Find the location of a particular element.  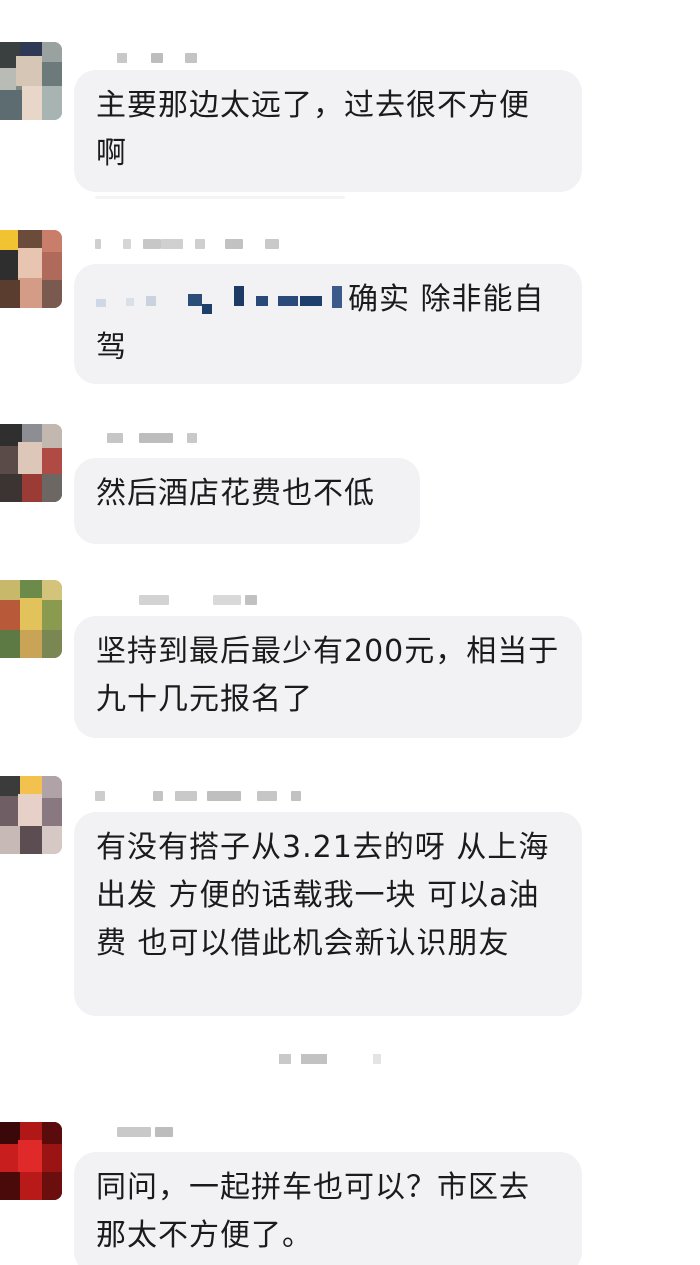

message-text: 坚持到最后最少有200元，相当于九十几元报名了 is located at coordinates (328, 675).